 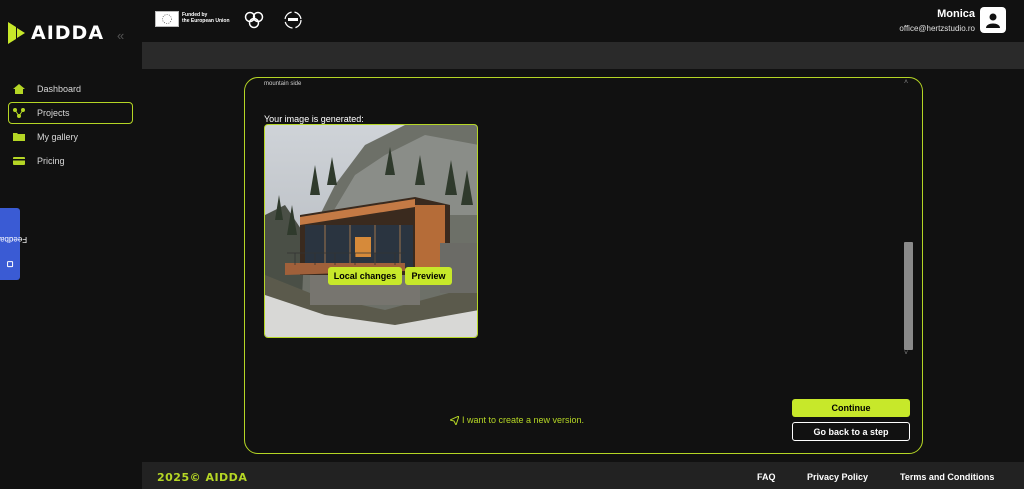 I want to click on subheader-bar, so click(x=583, y=55).